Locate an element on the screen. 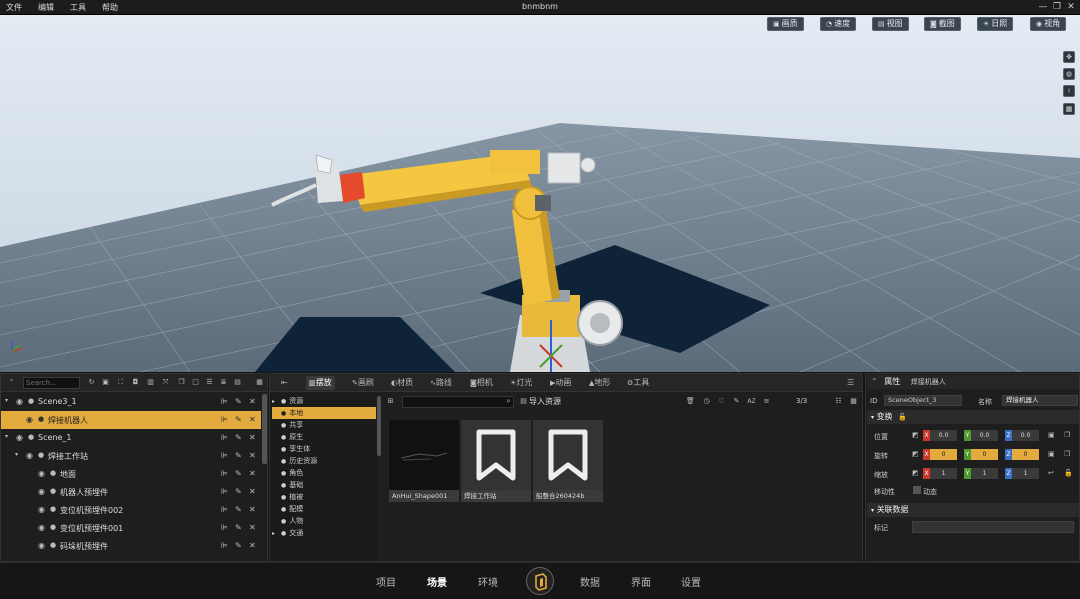  tree-item: ● 本地 is located at coordinates (324, 413).